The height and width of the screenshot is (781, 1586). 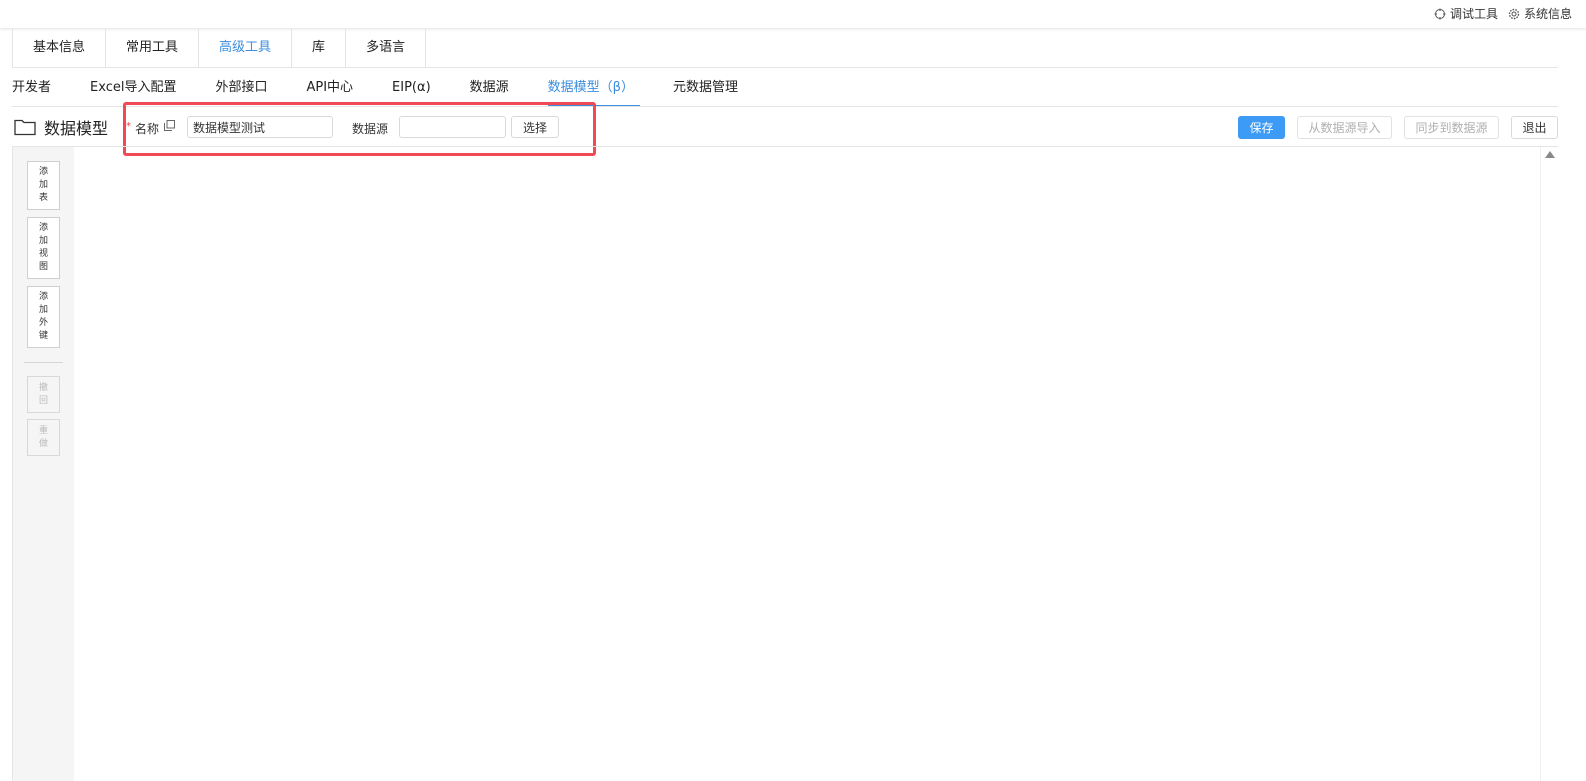 I want to click on topbar-actions: 调试工具 系统信息, so click(x=1503, y=13).